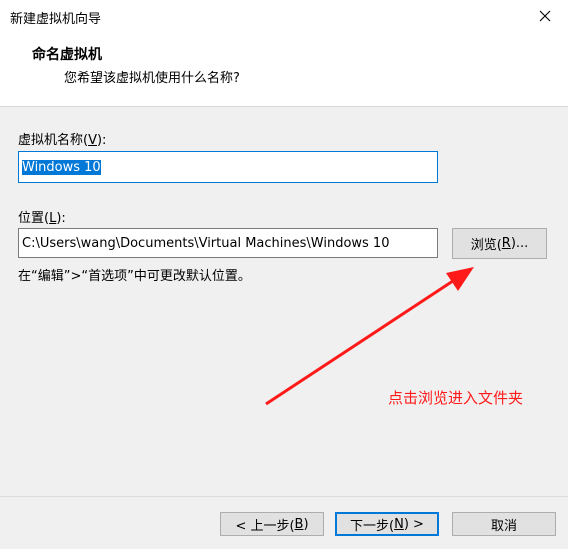 Image resolution: width=568 pixels, height=549 pixels. I want to click on next-button: 下一步(N) >, so click(387, 524).